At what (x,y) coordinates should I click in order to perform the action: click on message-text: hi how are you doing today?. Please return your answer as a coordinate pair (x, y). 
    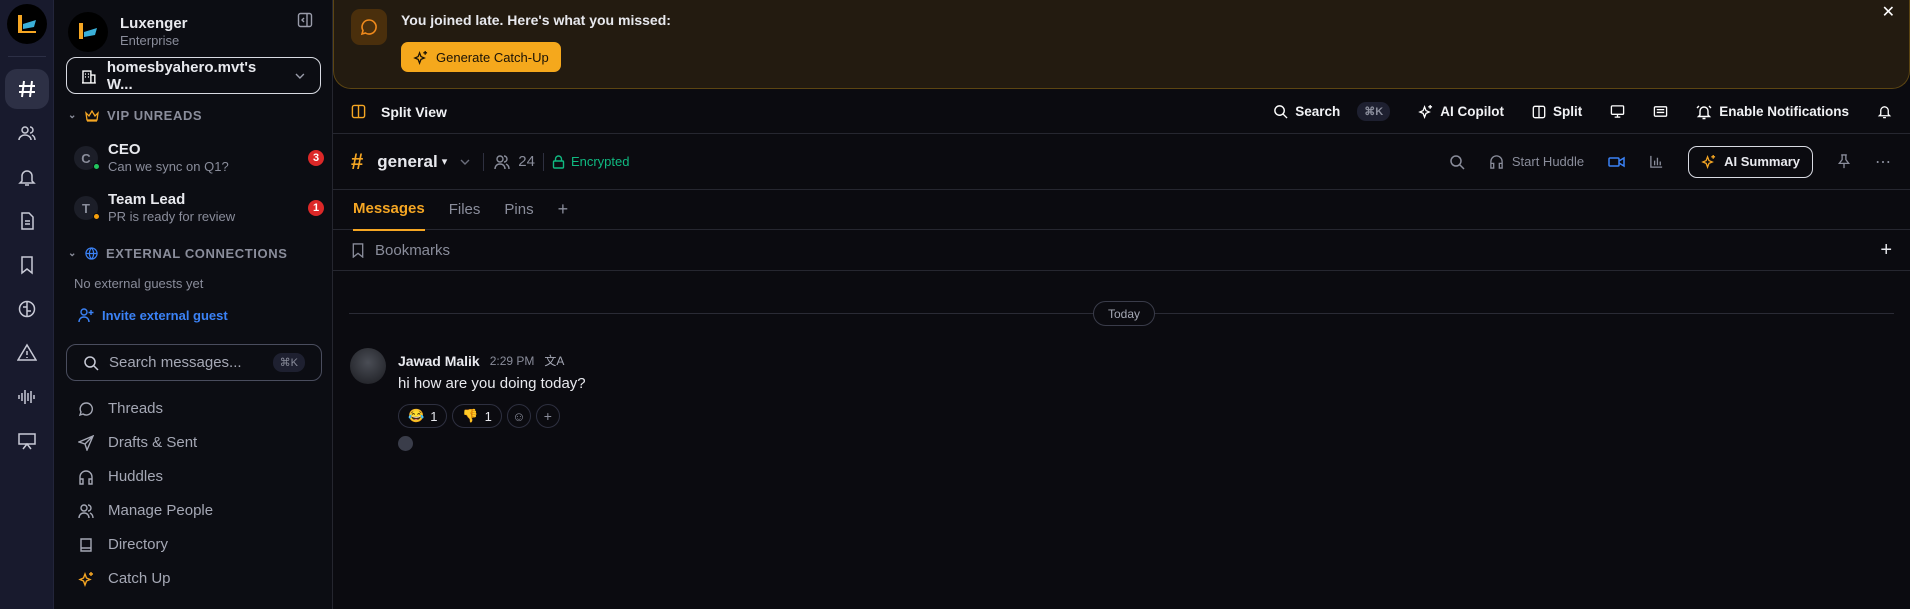
    Looking at the image, I should click on (492, 383).